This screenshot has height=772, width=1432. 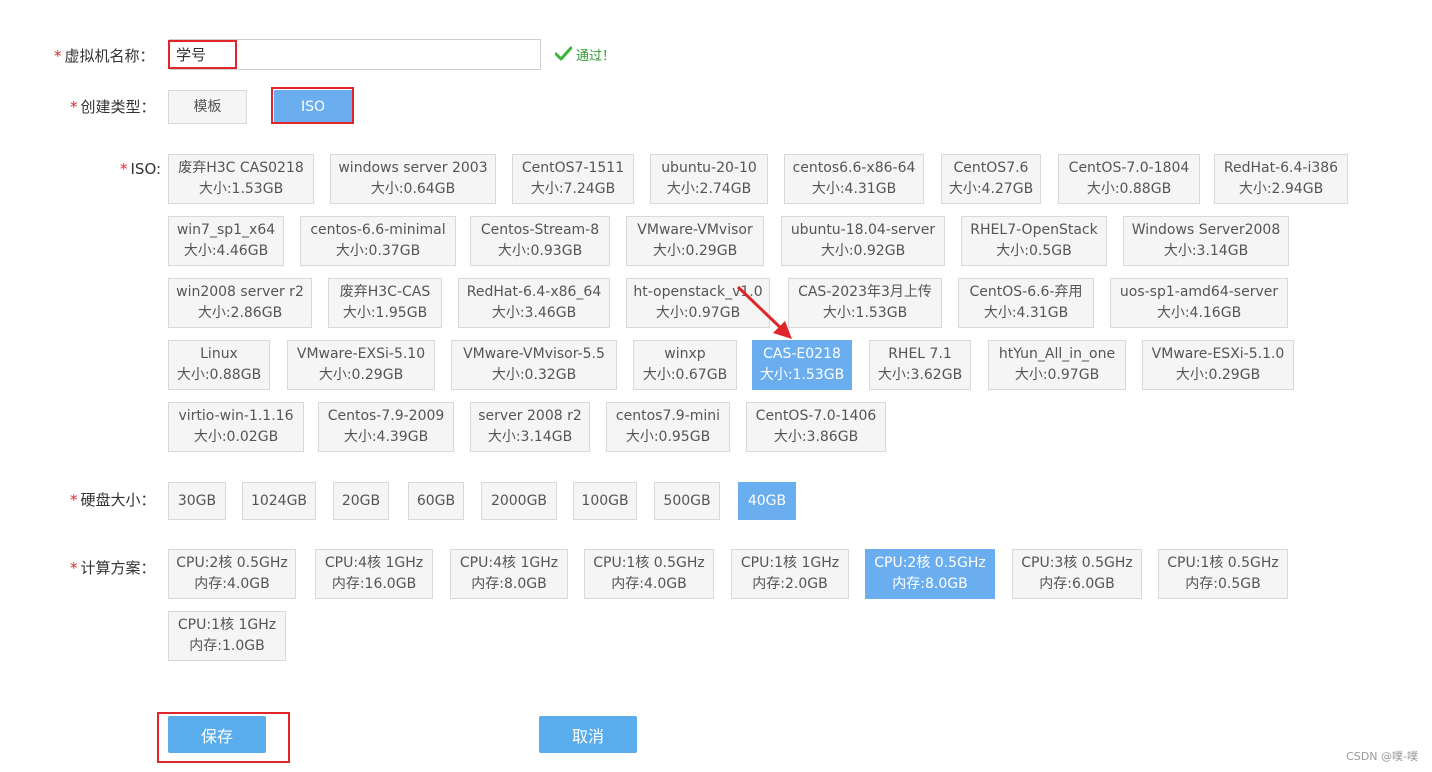 I want to click on iso-option: Linux 大小:0.88GB, so click(x=219, y=365).